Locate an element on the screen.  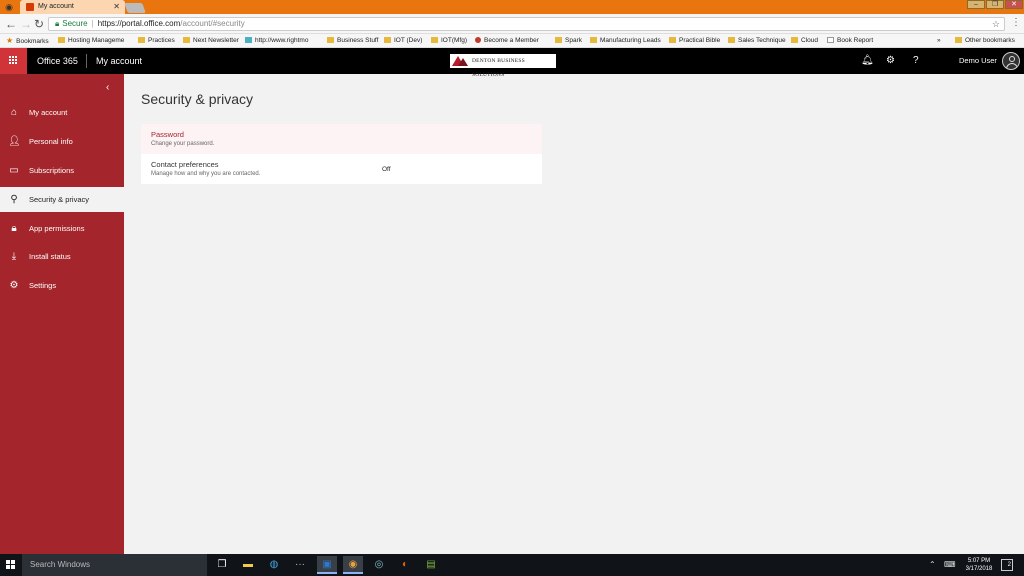
bookmark-item: Book Report is located at coordinates (850, 40).